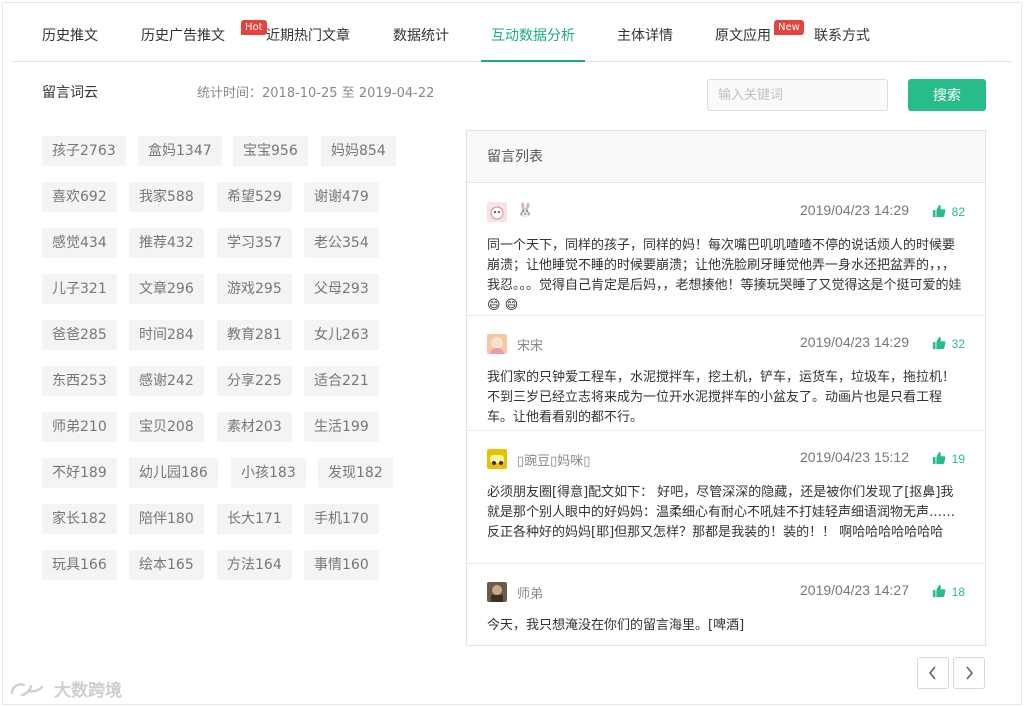 This screenshot has height=707, width=1024. What do you see at coordinates (79, 519) in the screenshot?
I see `word-tag: 家长182` at bounding box center [79, 519].